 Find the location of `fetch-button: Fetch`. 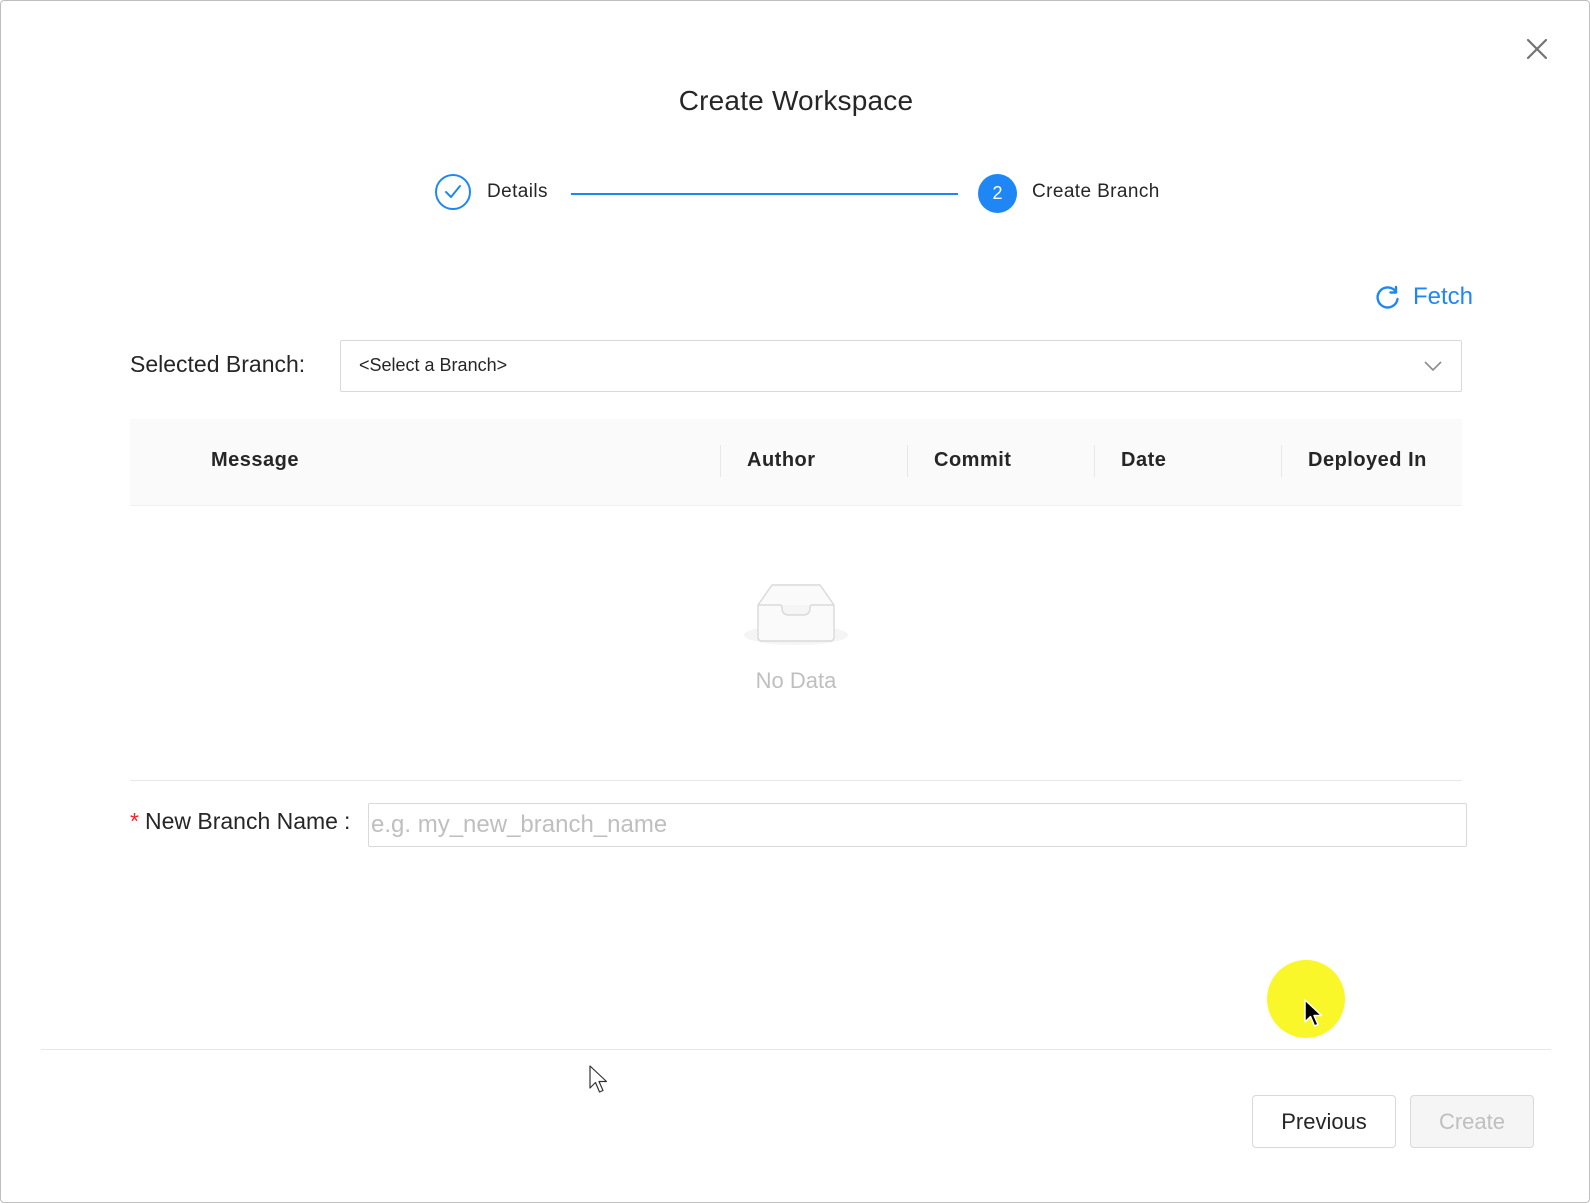

fetch-button: Fetch is located at coordinates (1424, 297).